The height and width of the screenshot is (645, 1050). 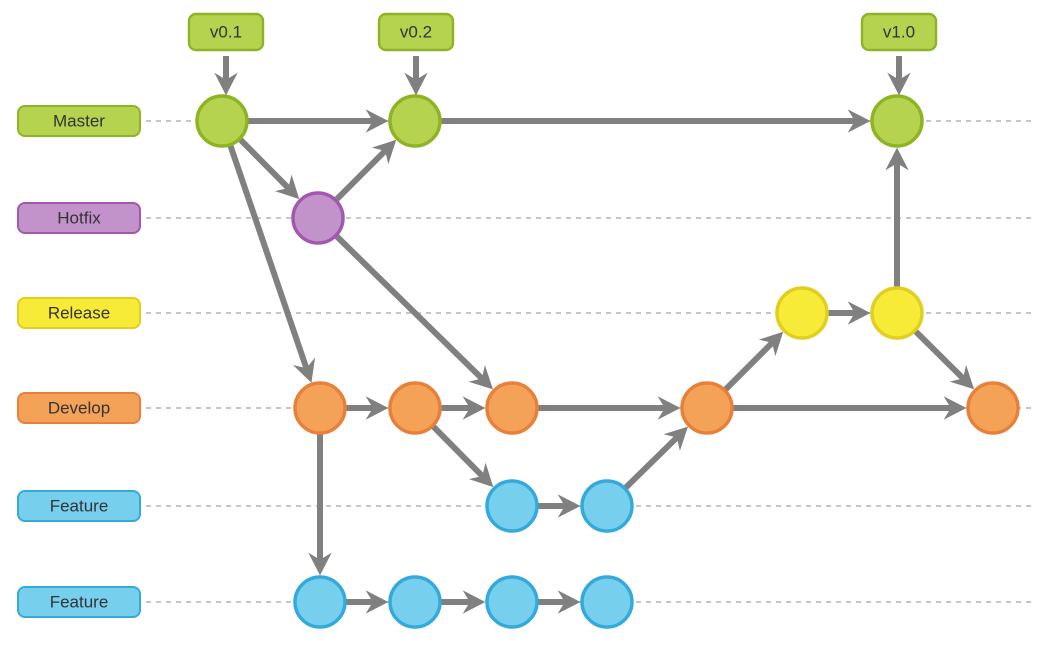 I want to click on edge-d2-f1a, so click(x=462, y=456).